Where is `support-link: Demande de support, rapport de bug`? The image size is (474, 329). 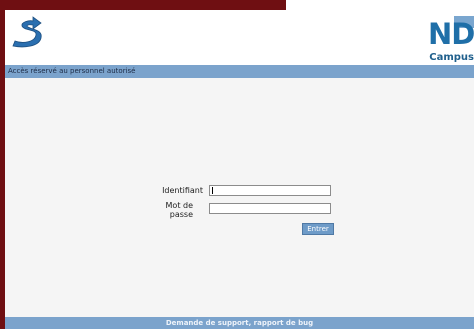
support-link: Demande de support, rapport de bug is located at coordinates (239, 323).